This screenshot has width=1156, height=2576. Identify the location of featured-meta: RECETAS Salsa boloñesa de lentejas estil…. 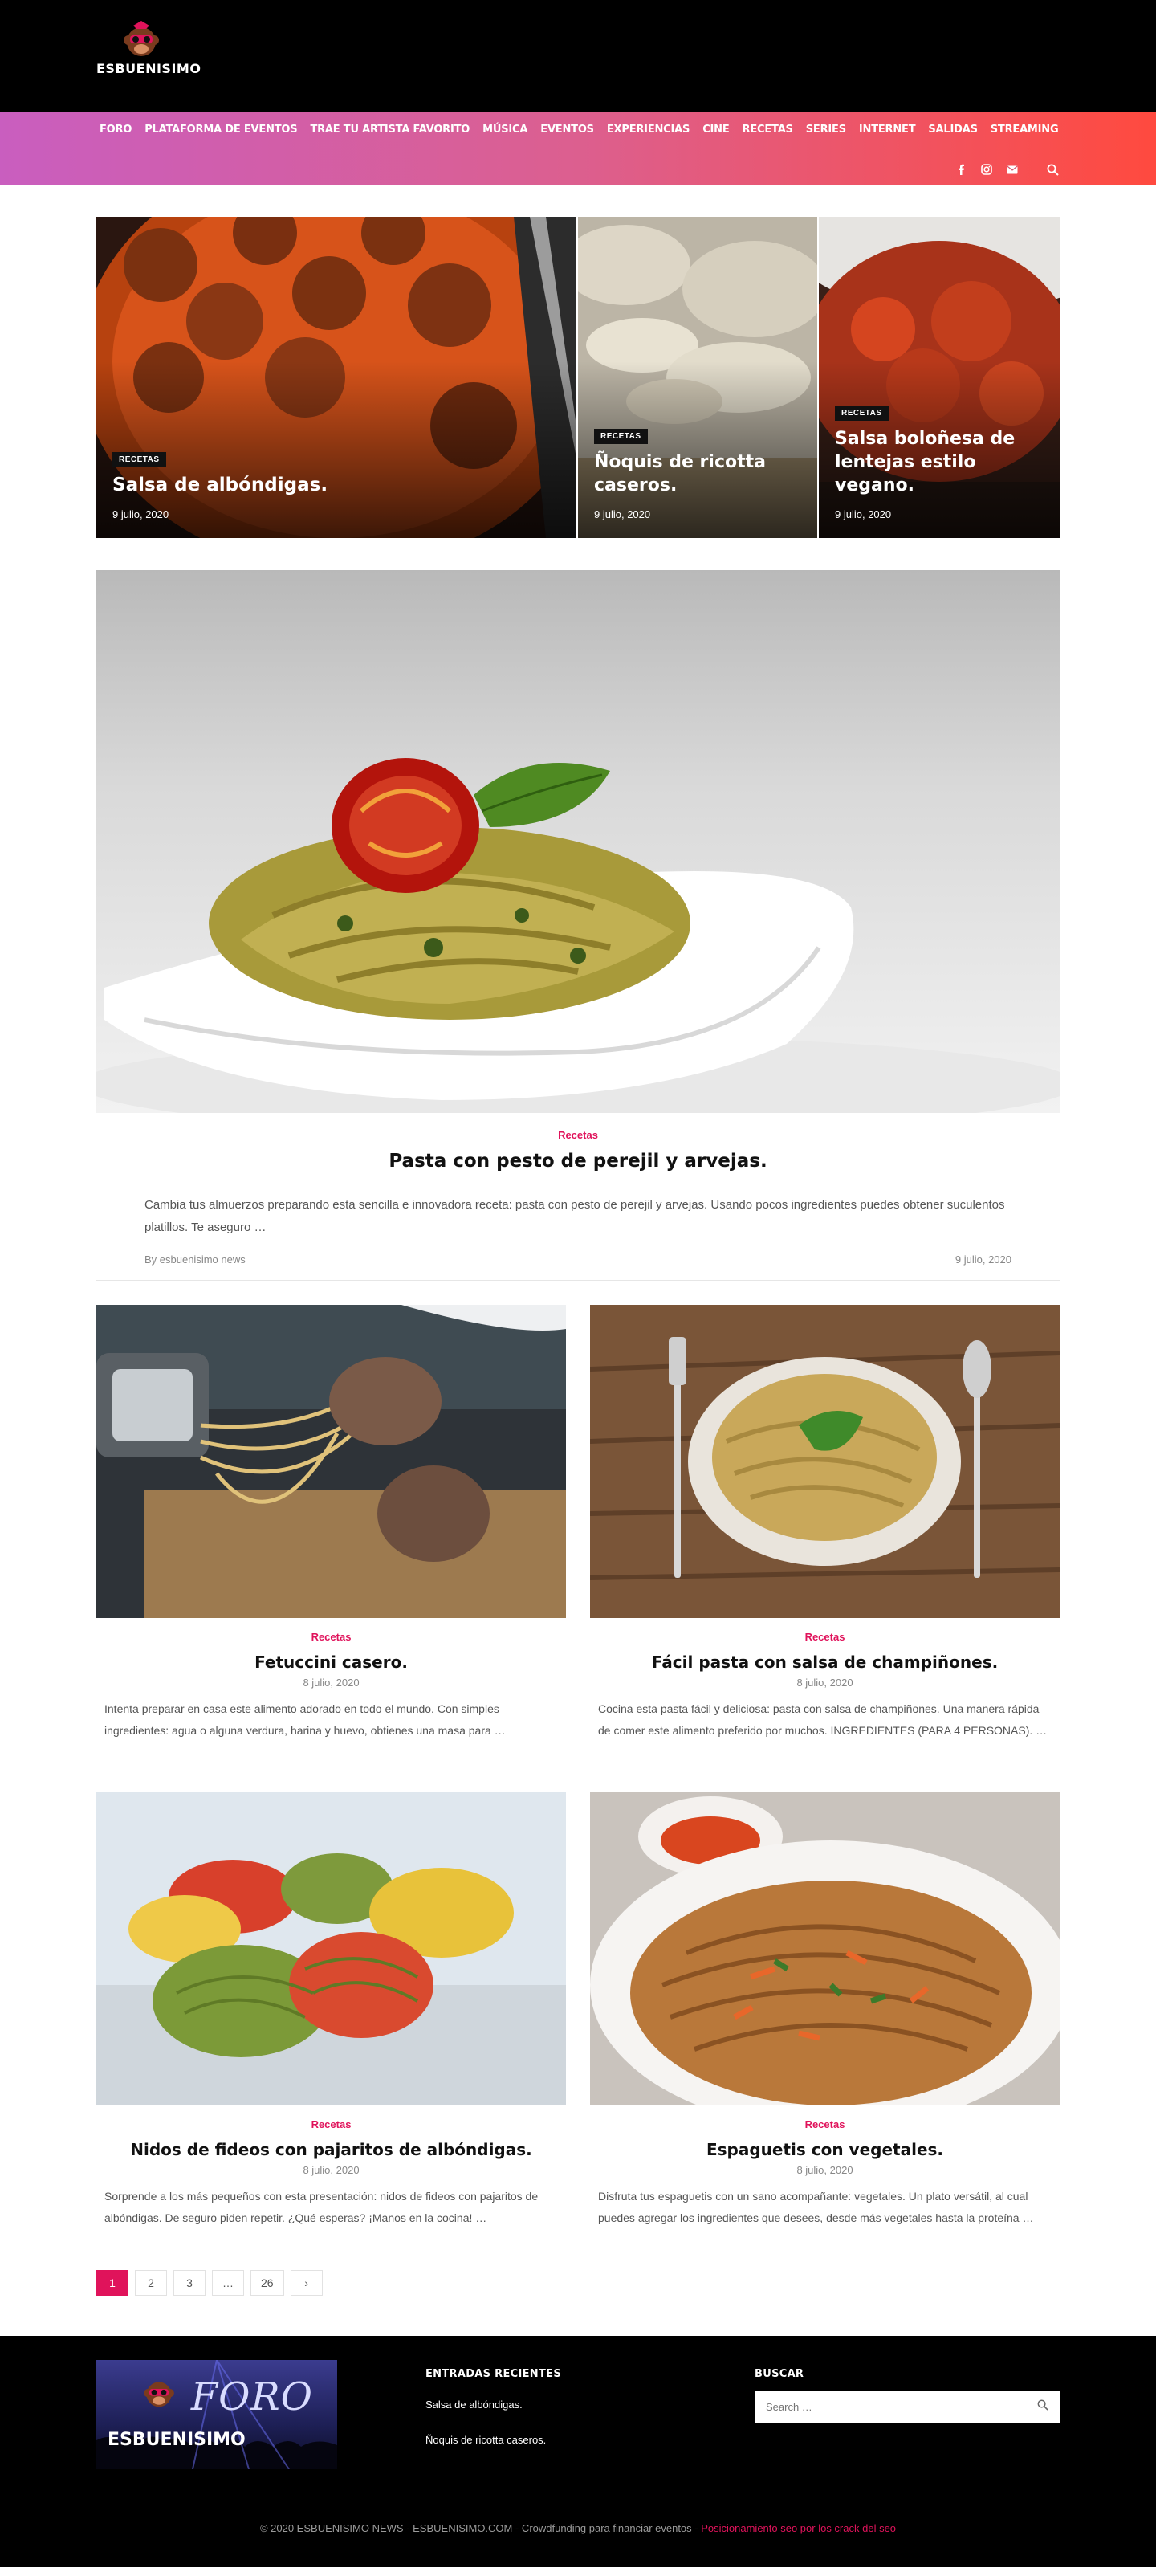
(941, 462).